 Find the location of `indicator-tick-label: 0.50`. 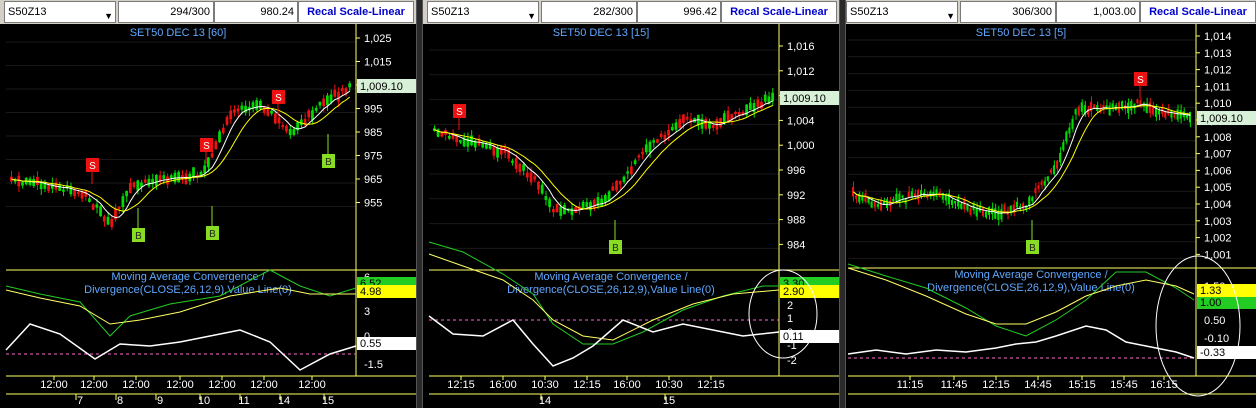

indicator-tick-label: 0.50 is located at coordinates (1214, 321).